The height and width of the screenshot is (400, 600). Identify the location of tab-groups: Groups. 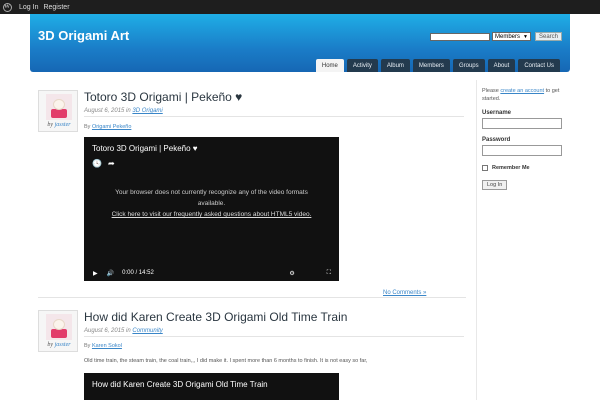
(468, 65).